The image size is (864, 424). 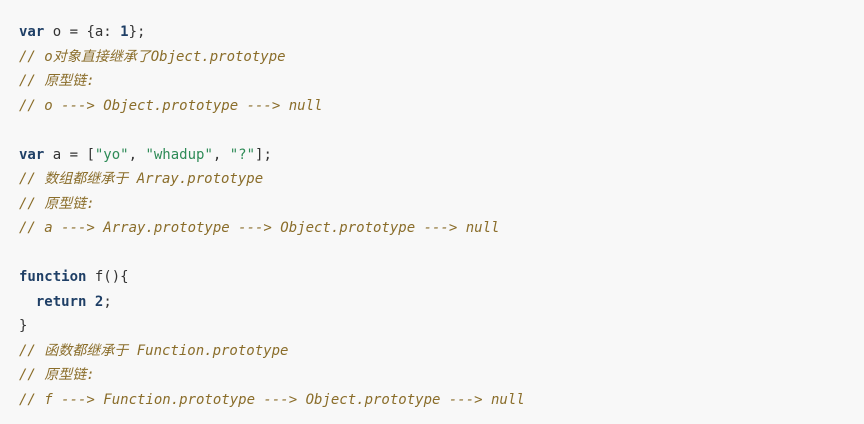 I want to click on code-line: return 2;, so click(x=441, y=302).